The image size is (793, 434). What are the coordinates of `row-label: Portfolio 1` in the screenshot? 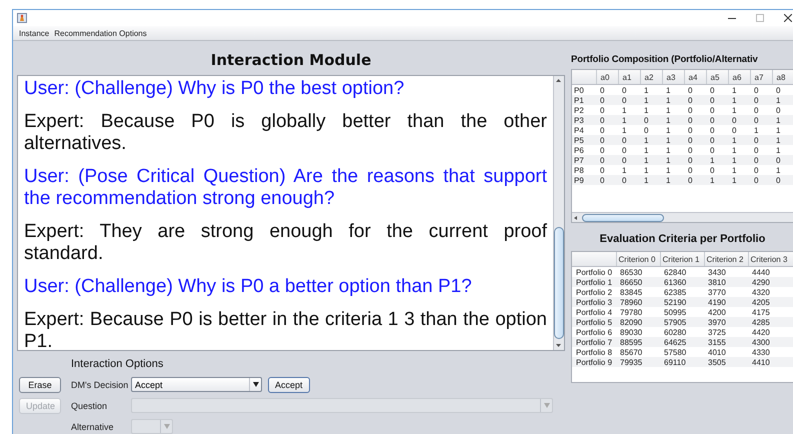 It's located at (594, 282).